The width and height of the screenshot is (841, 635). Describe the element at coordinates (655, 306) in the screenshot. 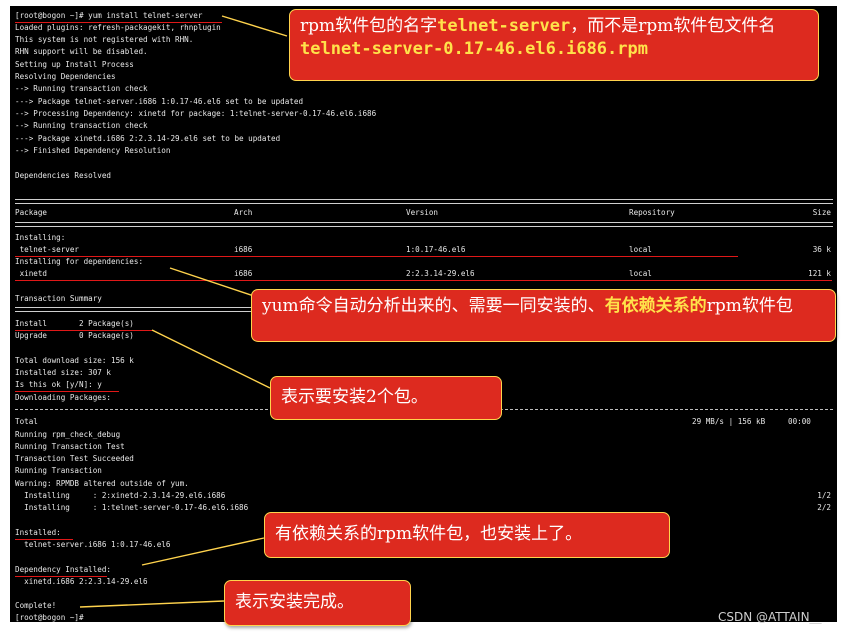

I see `callout-dependency-highlight: 有依赖关系的` at that location.